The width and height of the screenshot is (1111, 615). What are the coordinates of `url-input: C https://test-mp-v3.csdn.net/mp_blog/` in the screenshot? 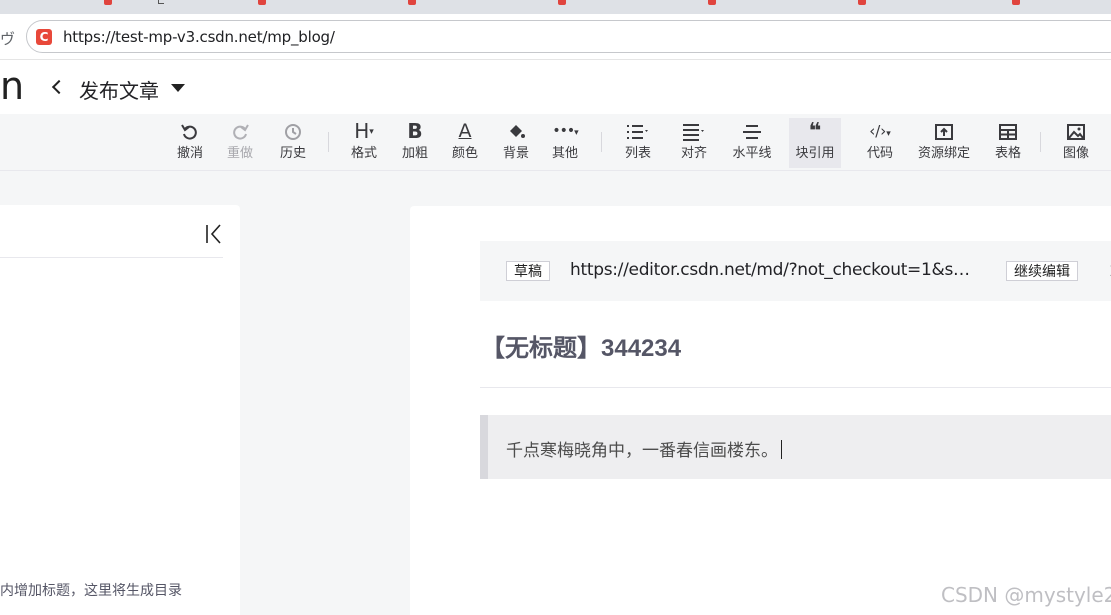 It's located at (568, 36).